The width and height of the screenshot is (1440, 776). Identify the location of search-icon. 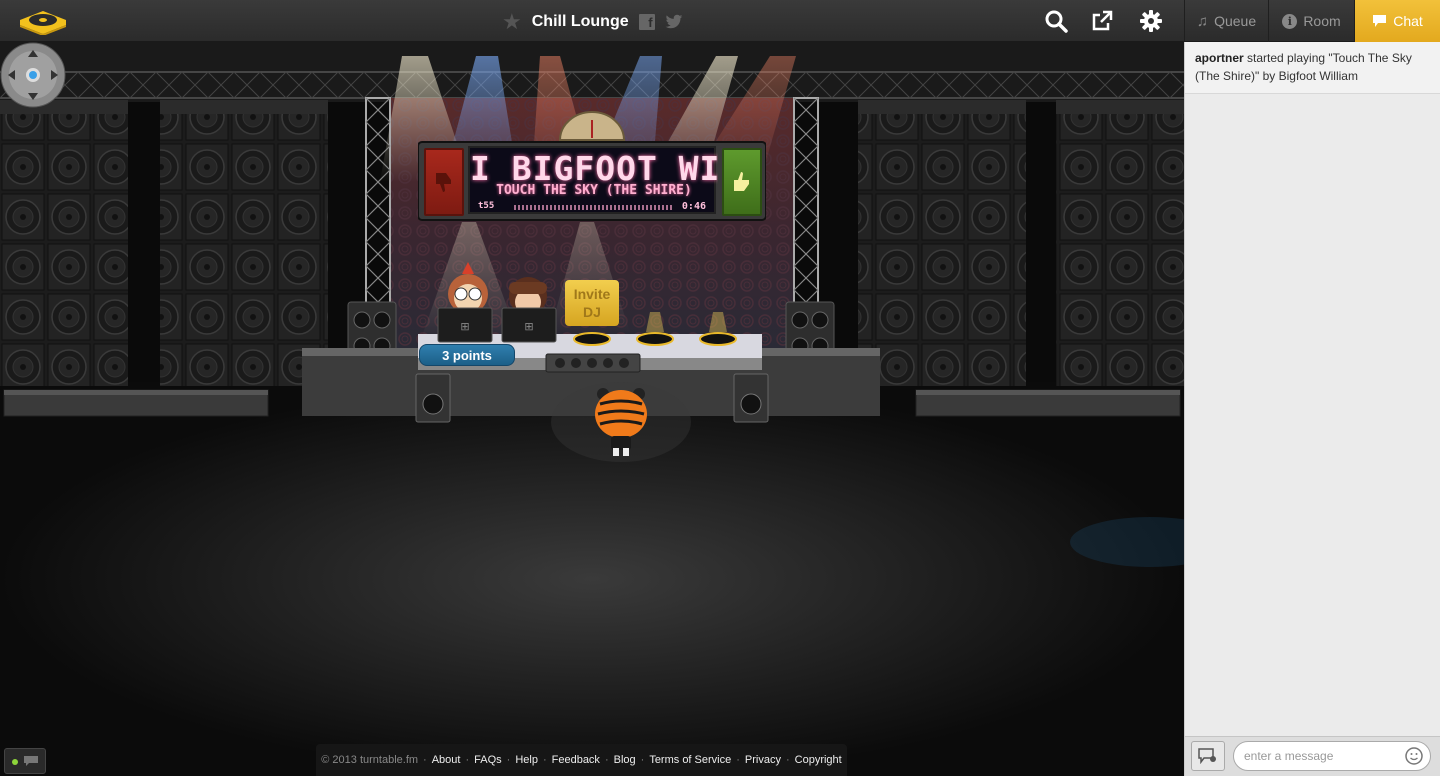
(1056, 21).